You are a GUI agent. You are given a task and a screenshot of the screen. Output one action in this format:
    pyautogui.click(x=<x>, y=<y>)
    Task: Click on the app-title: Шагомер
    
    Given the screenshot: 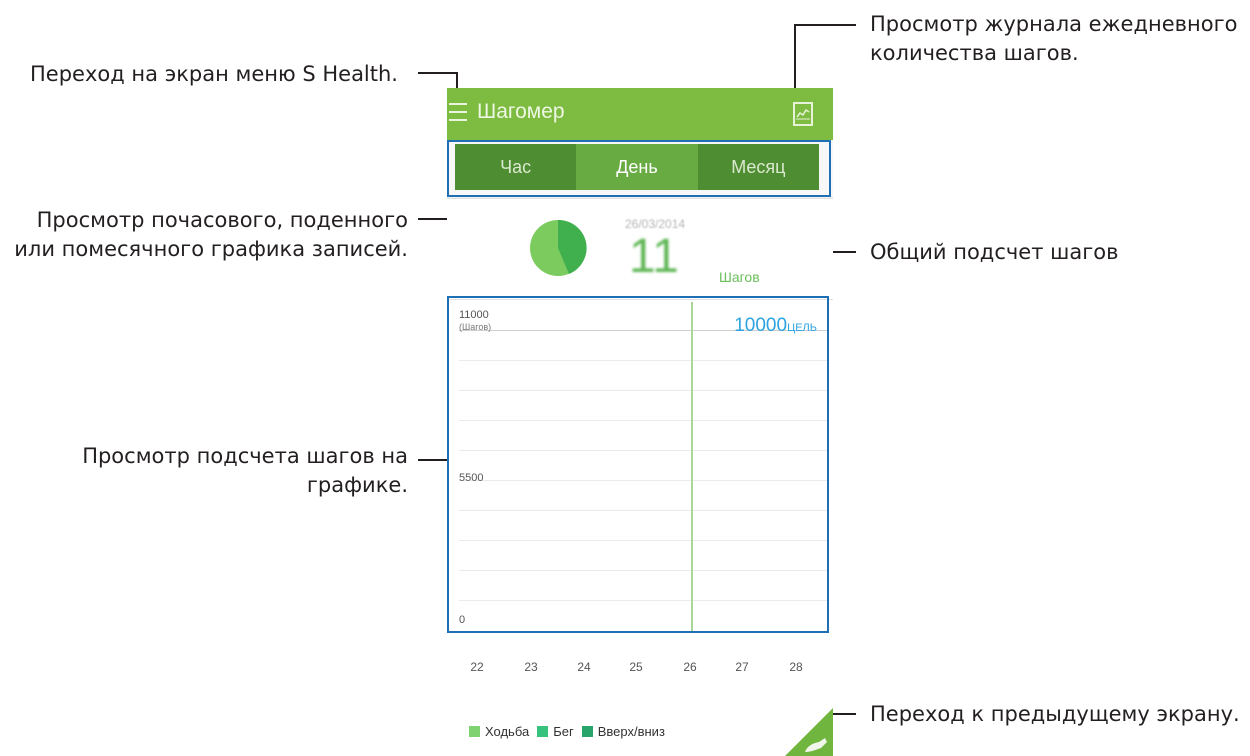 What is the action you would take?
    pyautogui.click(x=521, y=111)
    